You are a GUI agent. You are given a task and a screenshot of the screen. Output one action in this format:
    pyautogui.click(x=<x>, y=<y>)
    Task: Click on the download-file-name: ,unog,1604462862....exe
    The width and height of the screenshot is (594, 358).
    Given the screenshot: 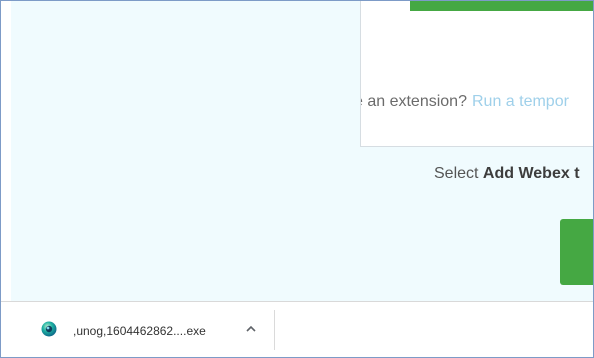 What is the action you would take?
    pyautogui.click(x=139, y=331)
    